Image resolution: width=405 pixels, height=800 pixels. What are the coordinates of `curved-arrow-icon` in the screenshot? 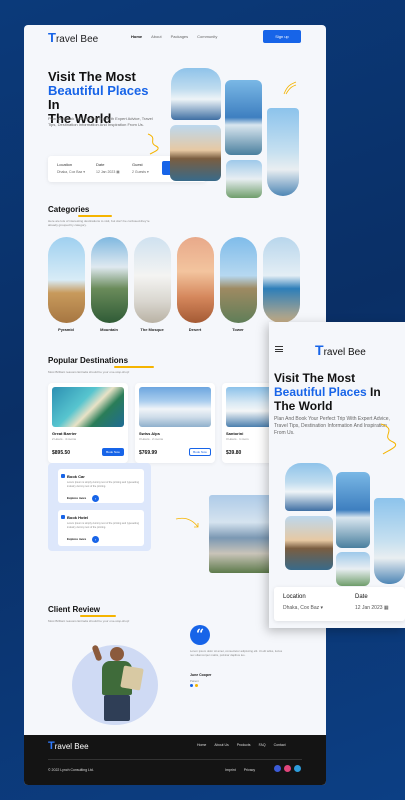 It's located at (187, 522).